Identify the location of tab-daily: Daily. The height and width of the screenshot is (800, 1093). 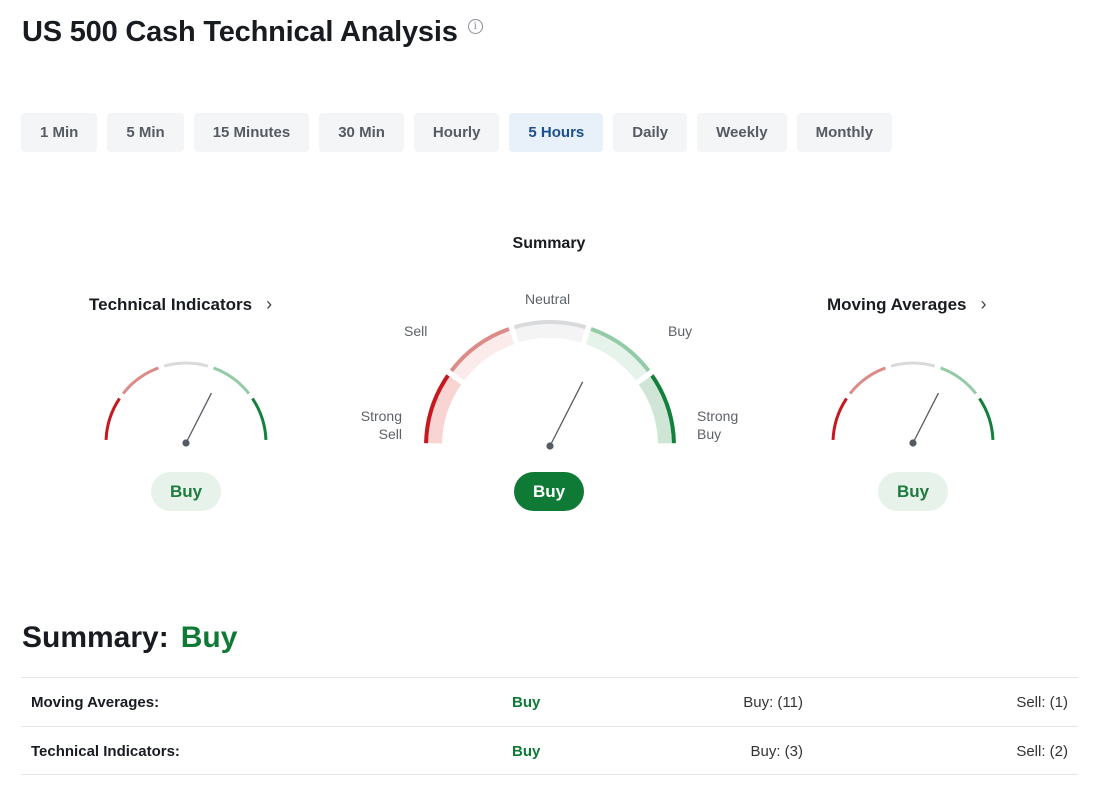
(650, 132).